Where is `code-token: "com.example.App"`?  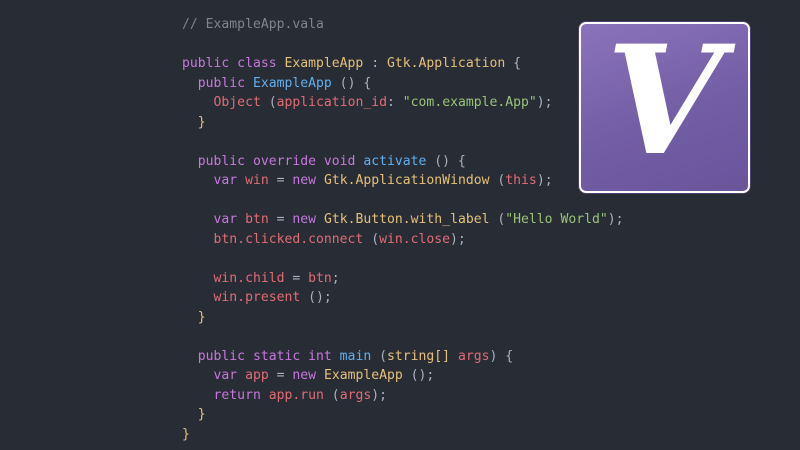 code-token: "com.example.App" is located at coordinates (469, 102).